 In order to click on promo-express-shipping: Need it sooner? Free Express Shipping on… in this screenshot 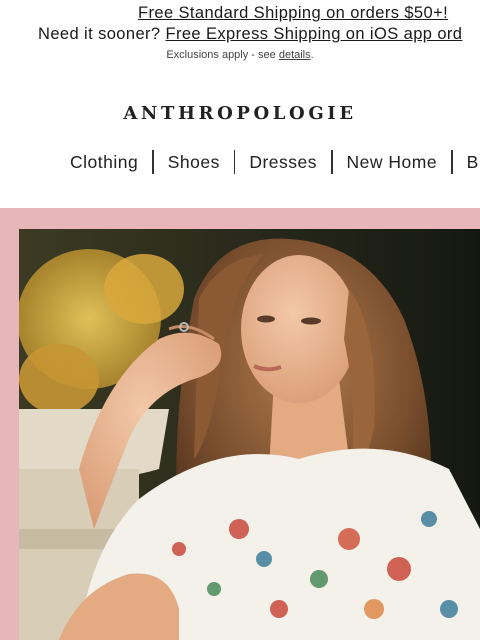, I will do `click(250, 34)`.